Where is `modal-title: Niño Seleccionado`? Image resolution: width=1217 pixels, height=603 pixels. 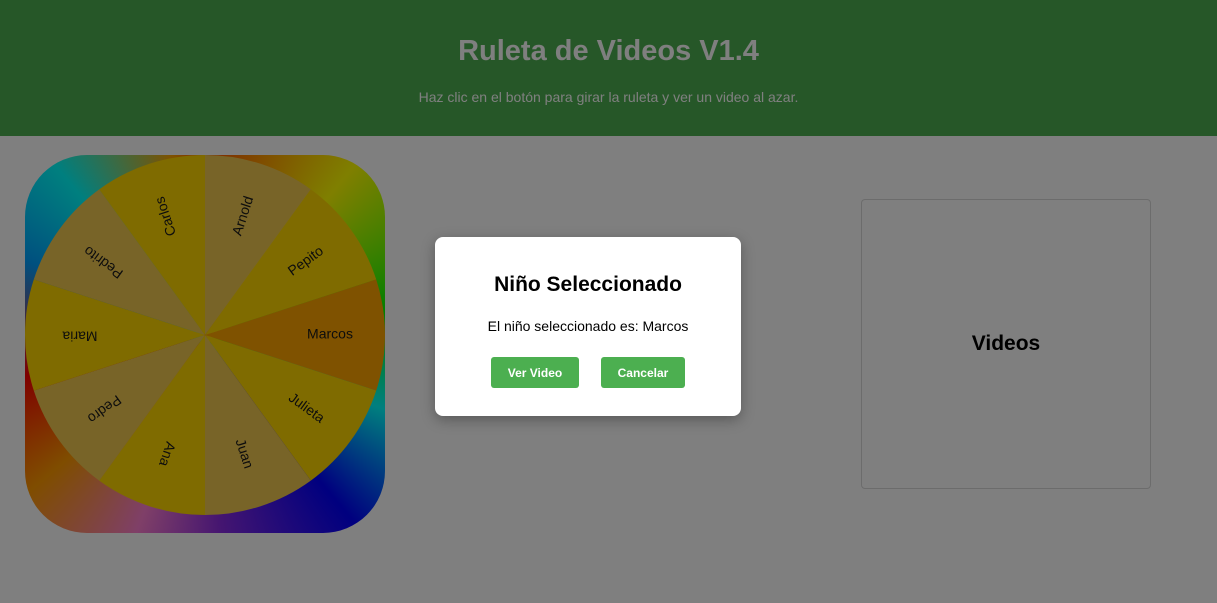
modal-title: Niño Seleccionado is located at coordinates (588, 284).